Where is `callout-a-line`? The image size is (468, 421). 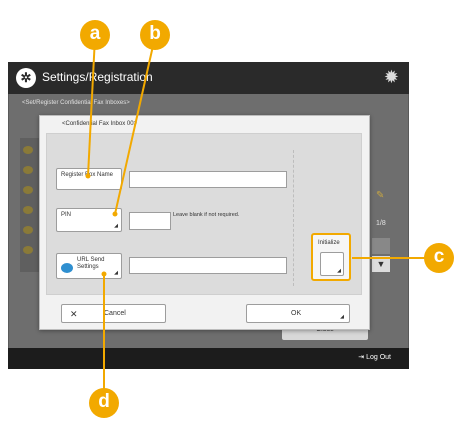
callout-a-line is located at coordinates (91, 106).